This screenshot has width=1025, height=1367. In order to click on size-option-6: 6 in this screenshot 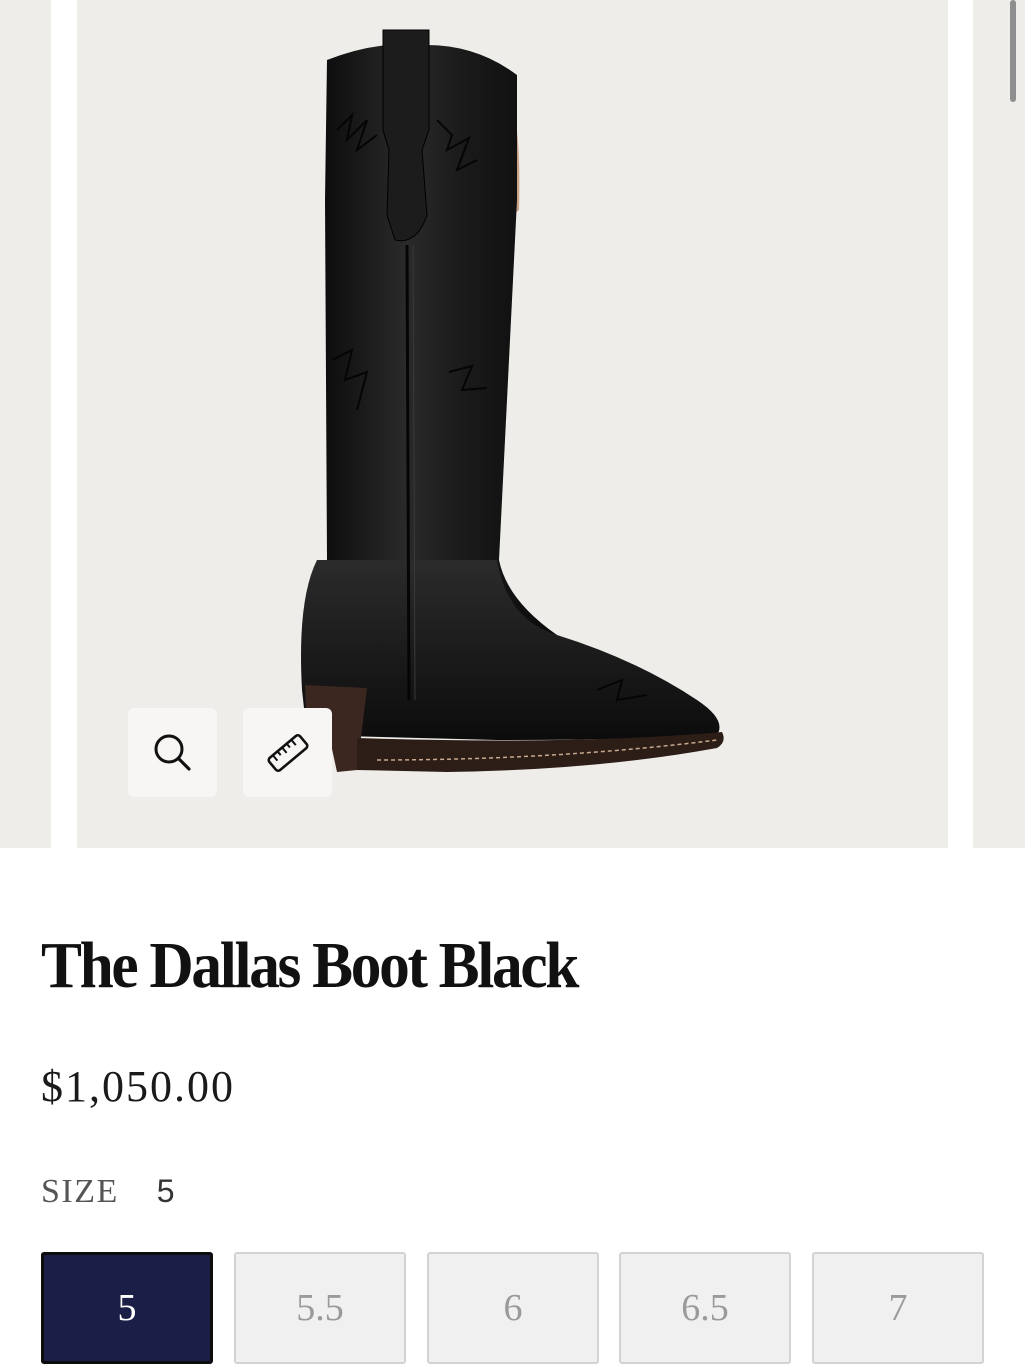, I will do `click(513, 1308)`.